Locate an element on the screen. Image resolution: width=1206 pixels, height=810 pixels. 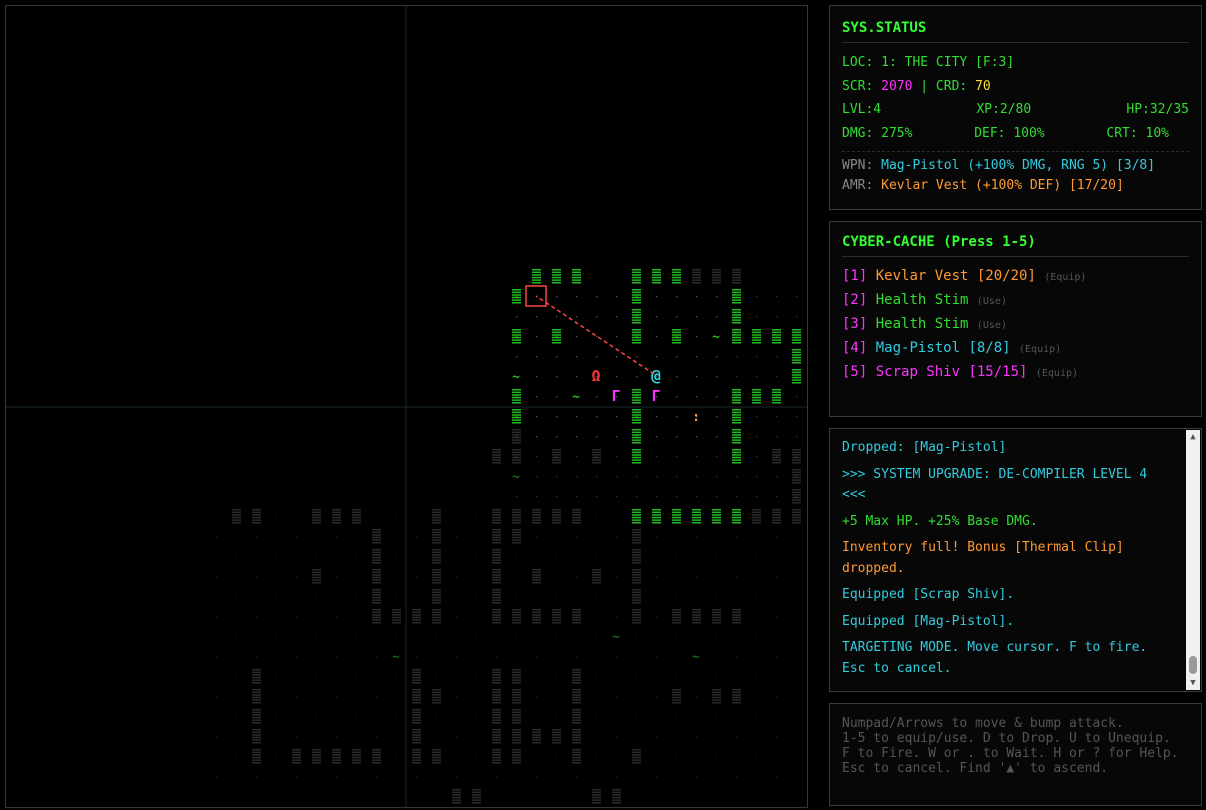
inventory-item-4: [4] Mag-Pistol [8/8] (Equip) is located at coordinates (1015, 349).